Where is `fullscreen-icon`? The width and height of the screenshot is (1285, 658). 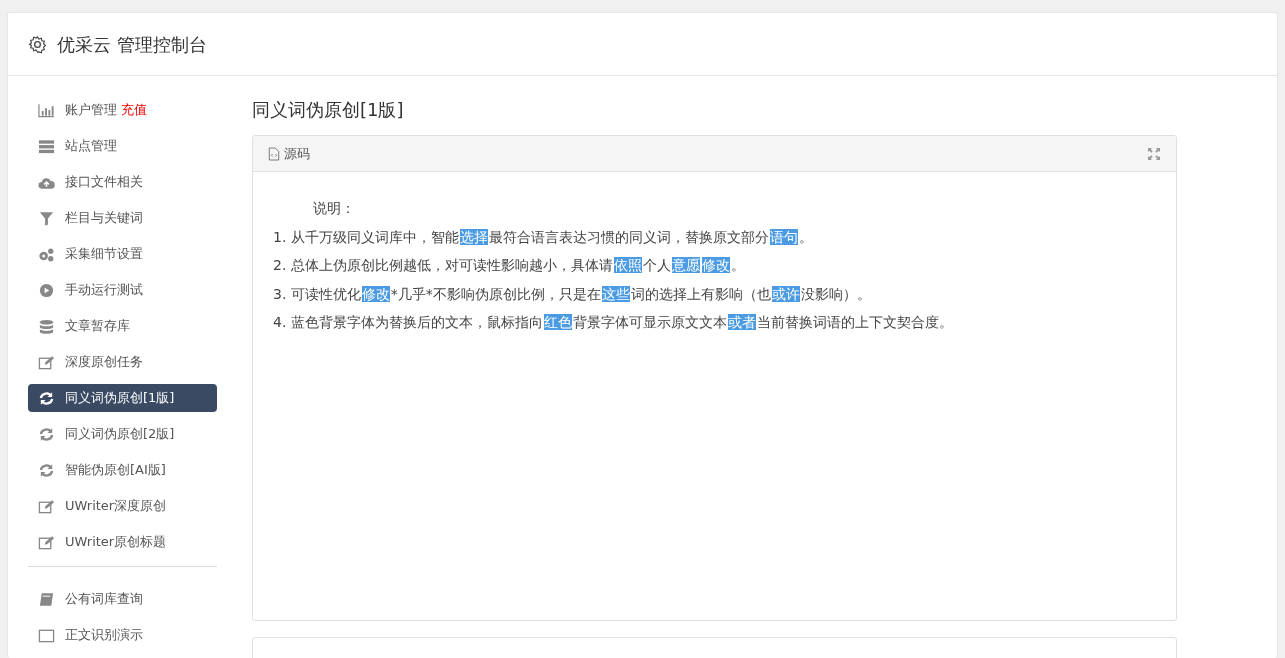
fullscreen-icon is located at coordinates (1154, 153).